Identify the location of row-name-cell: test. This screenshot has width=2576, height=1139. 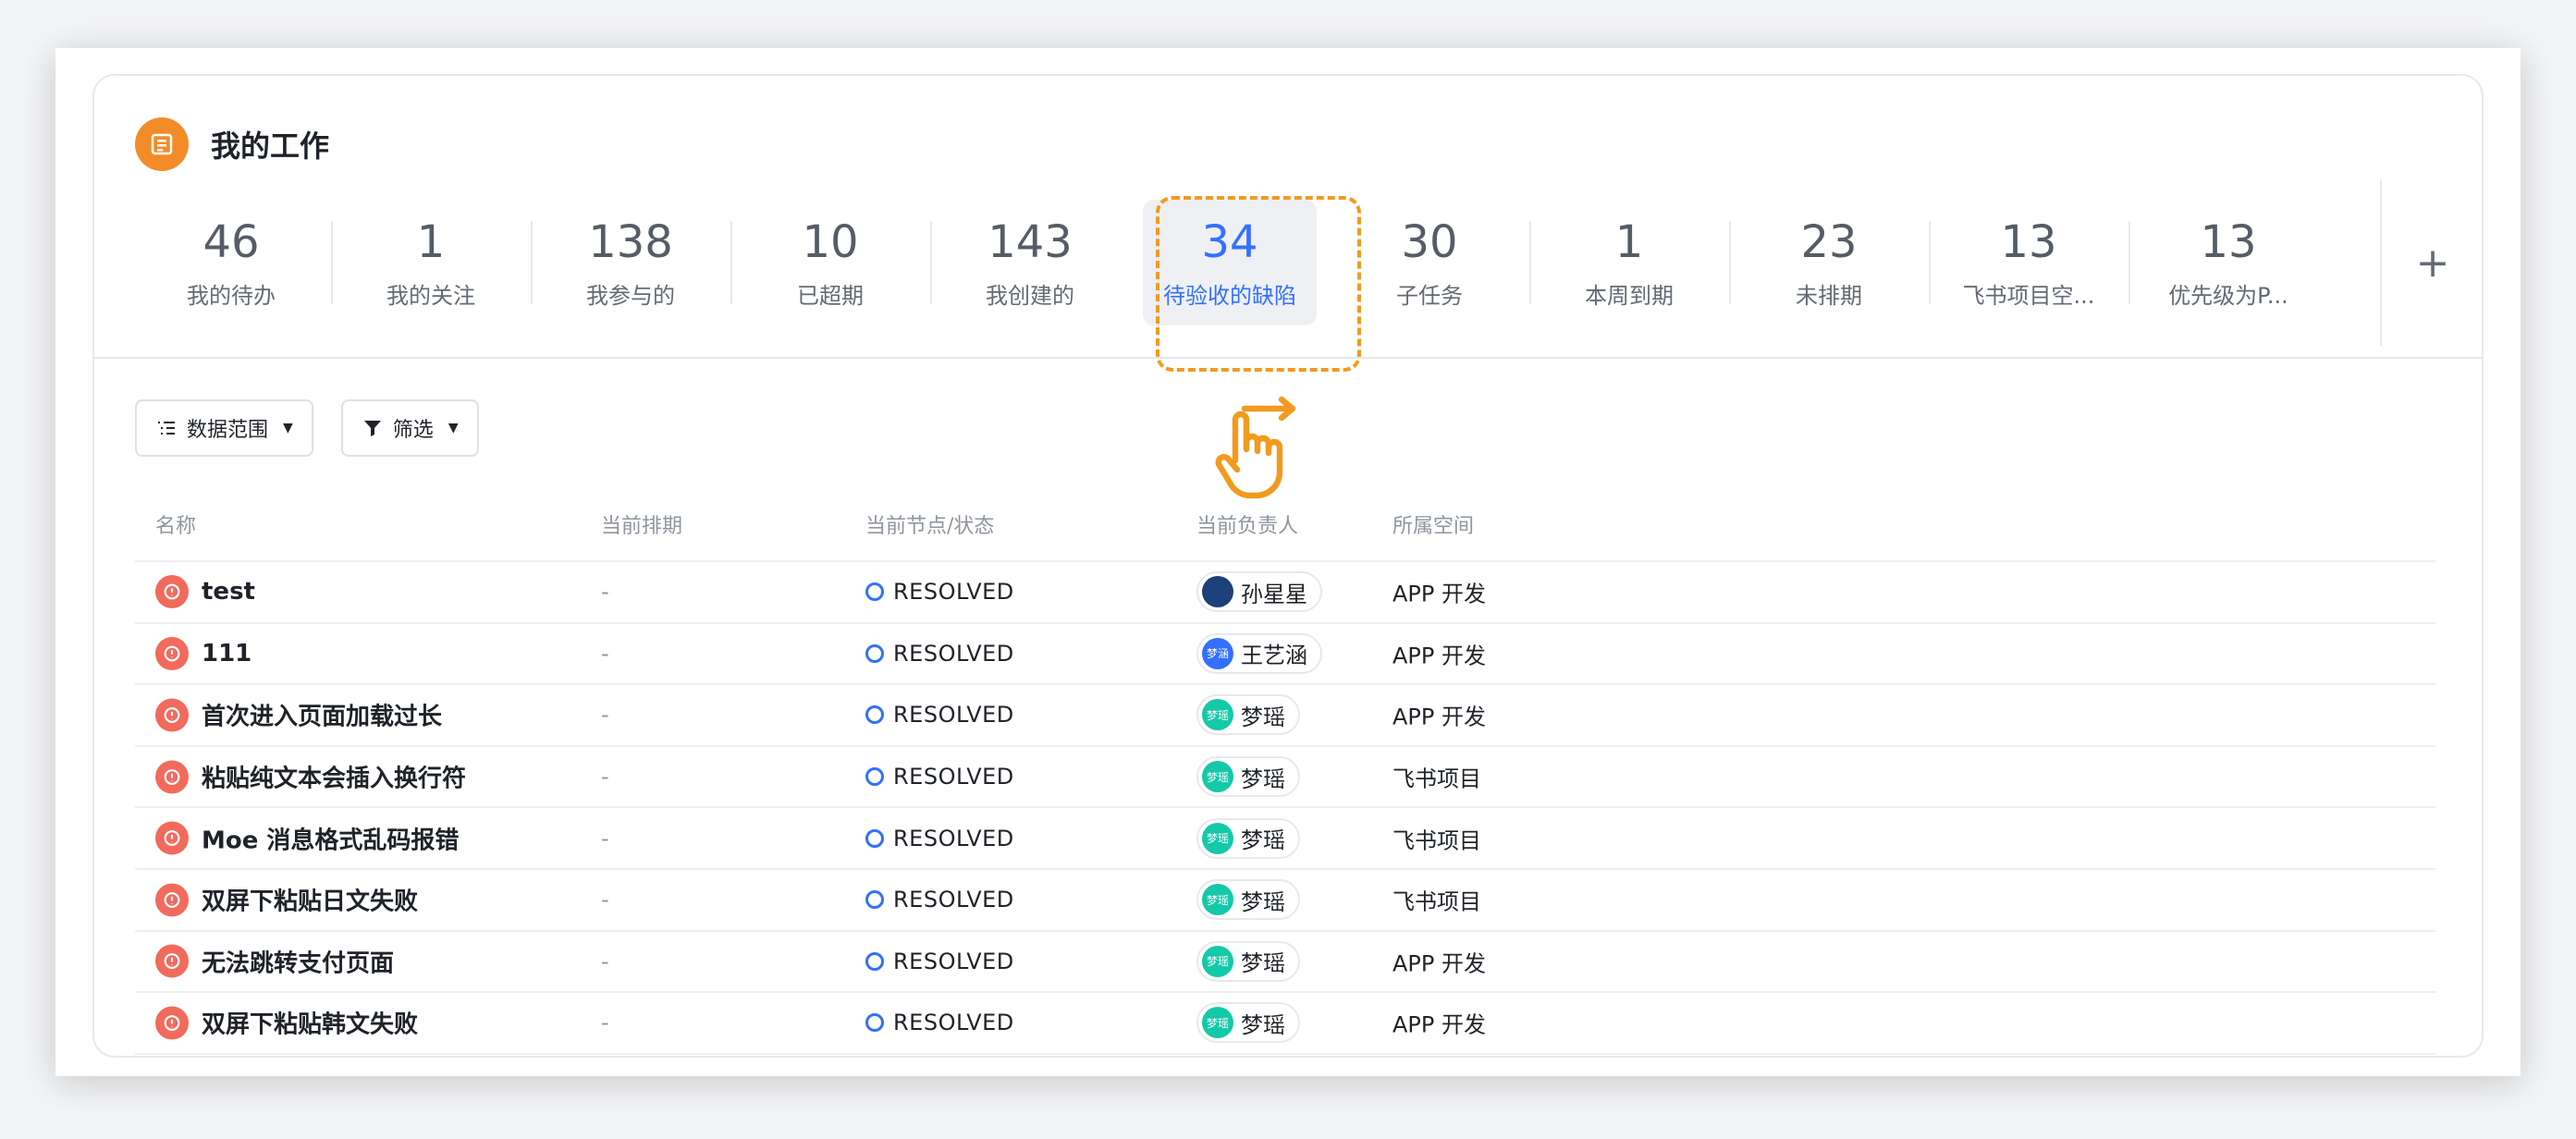
(205, 592).